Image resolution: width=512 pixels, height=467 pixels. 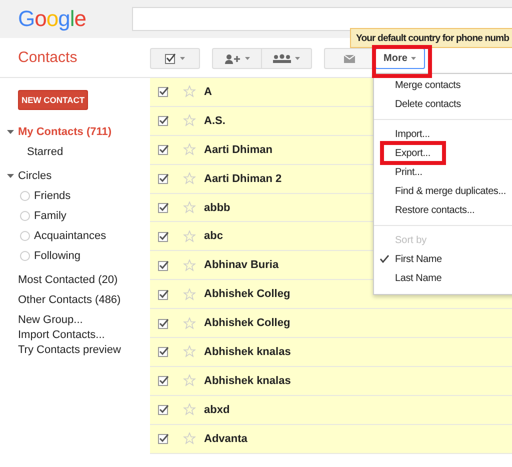 What do you see at coordinates (65, 132) in the screenshot?
I see `sidebar-group: My Contacts (711)` at bounding box center [65, 132].